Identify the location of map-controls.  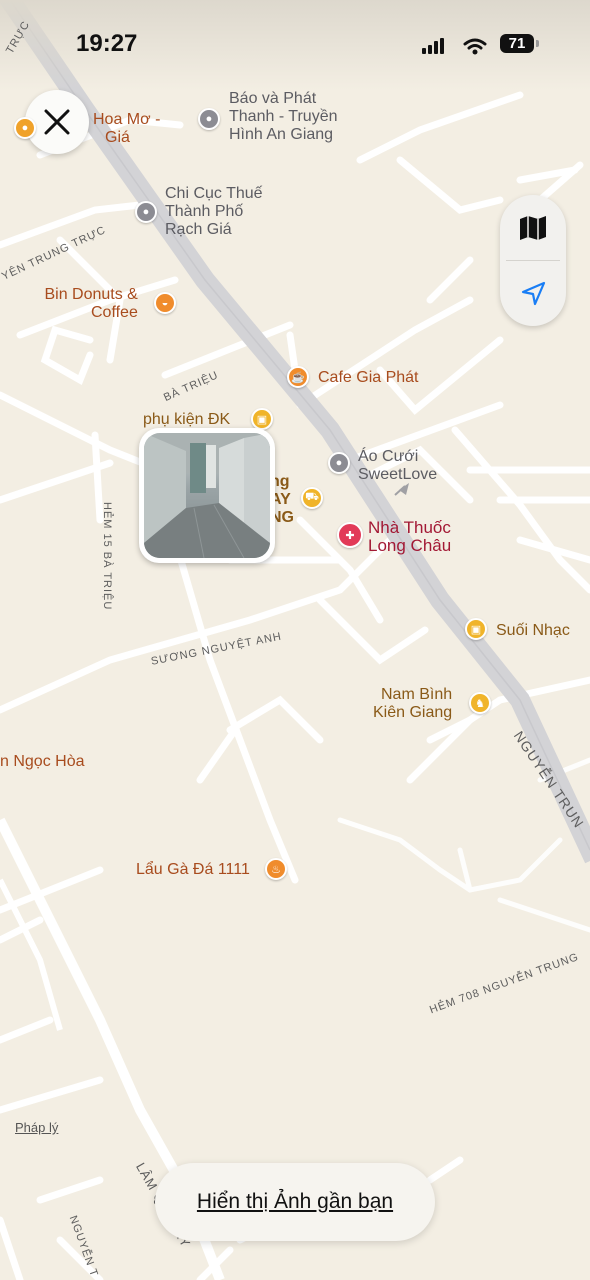
(533, 260).